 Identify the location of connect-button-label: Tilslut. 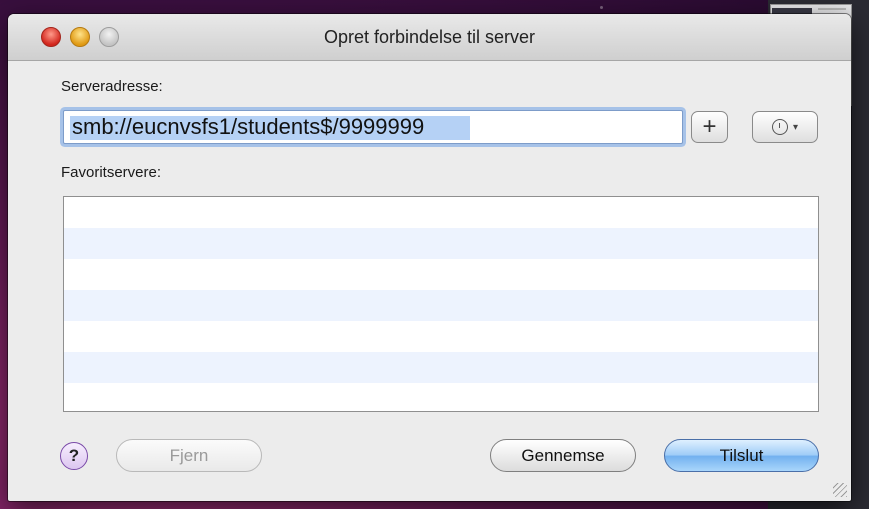
(741, 455).